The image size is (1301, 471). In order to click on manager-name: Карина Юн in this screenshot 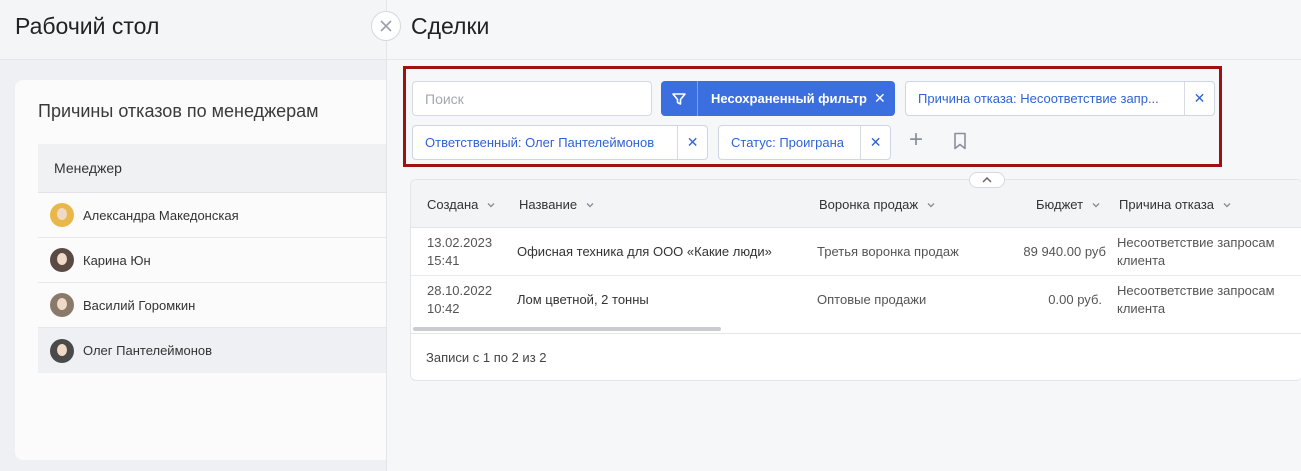, I will do `click(117, 260)`.